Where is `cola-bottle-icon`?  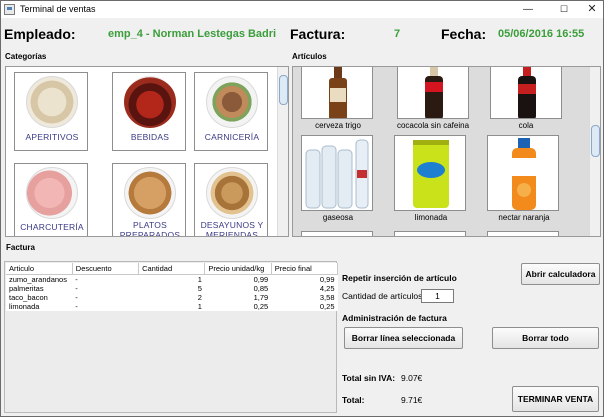 cola-bottle-icon is located at coordinates (527, 92).